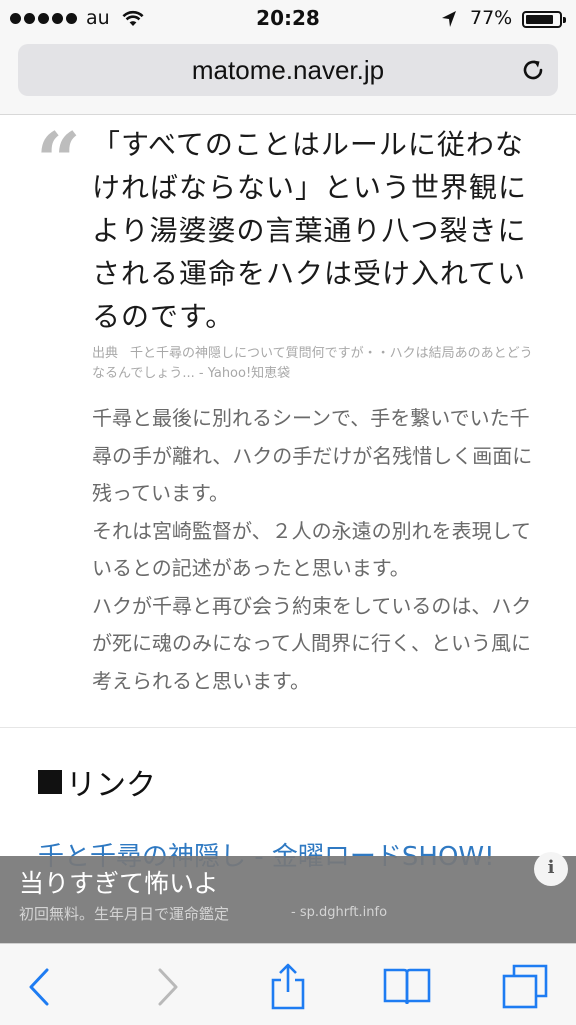  I want to click on links-heading: リンク, so click(97, 782).